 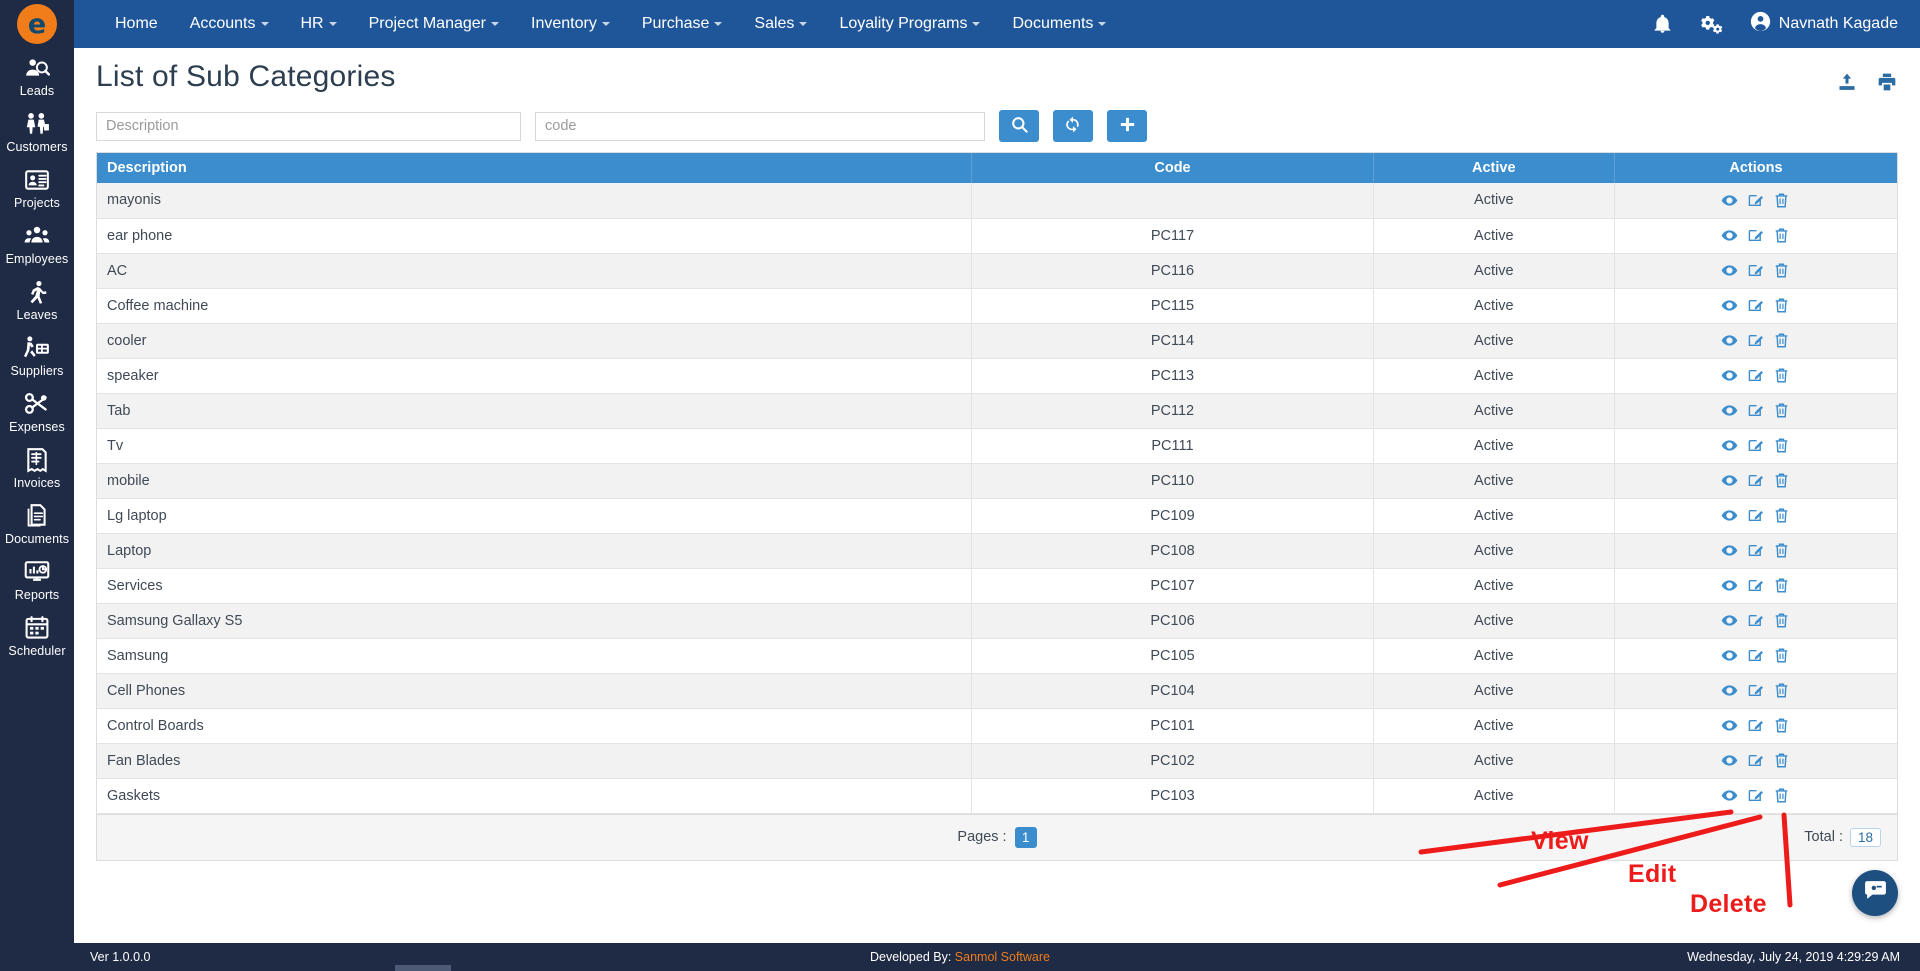 I want to click on chat-bubble-button, so click(x=1875, y=893).